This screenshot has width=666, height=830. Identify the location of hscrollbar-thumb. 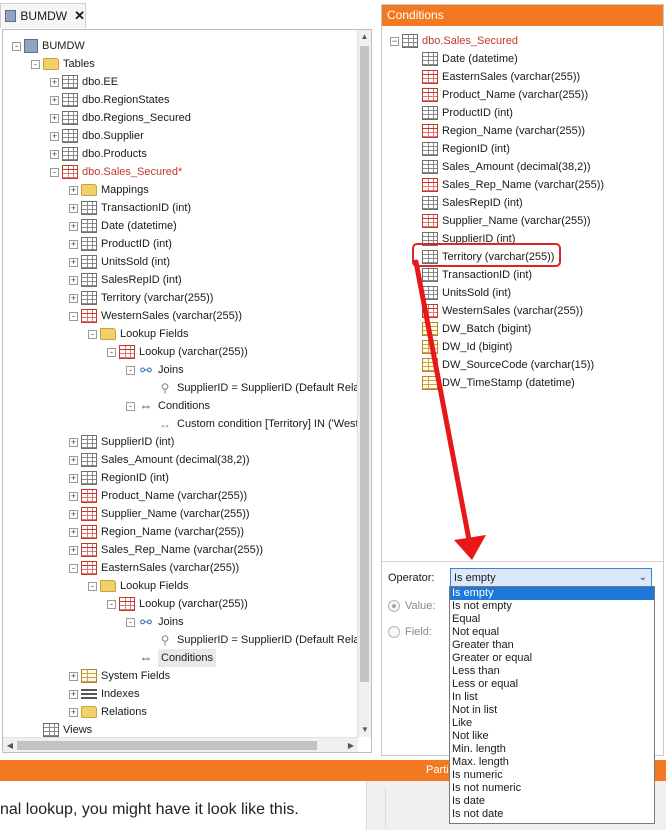
(167, 745).